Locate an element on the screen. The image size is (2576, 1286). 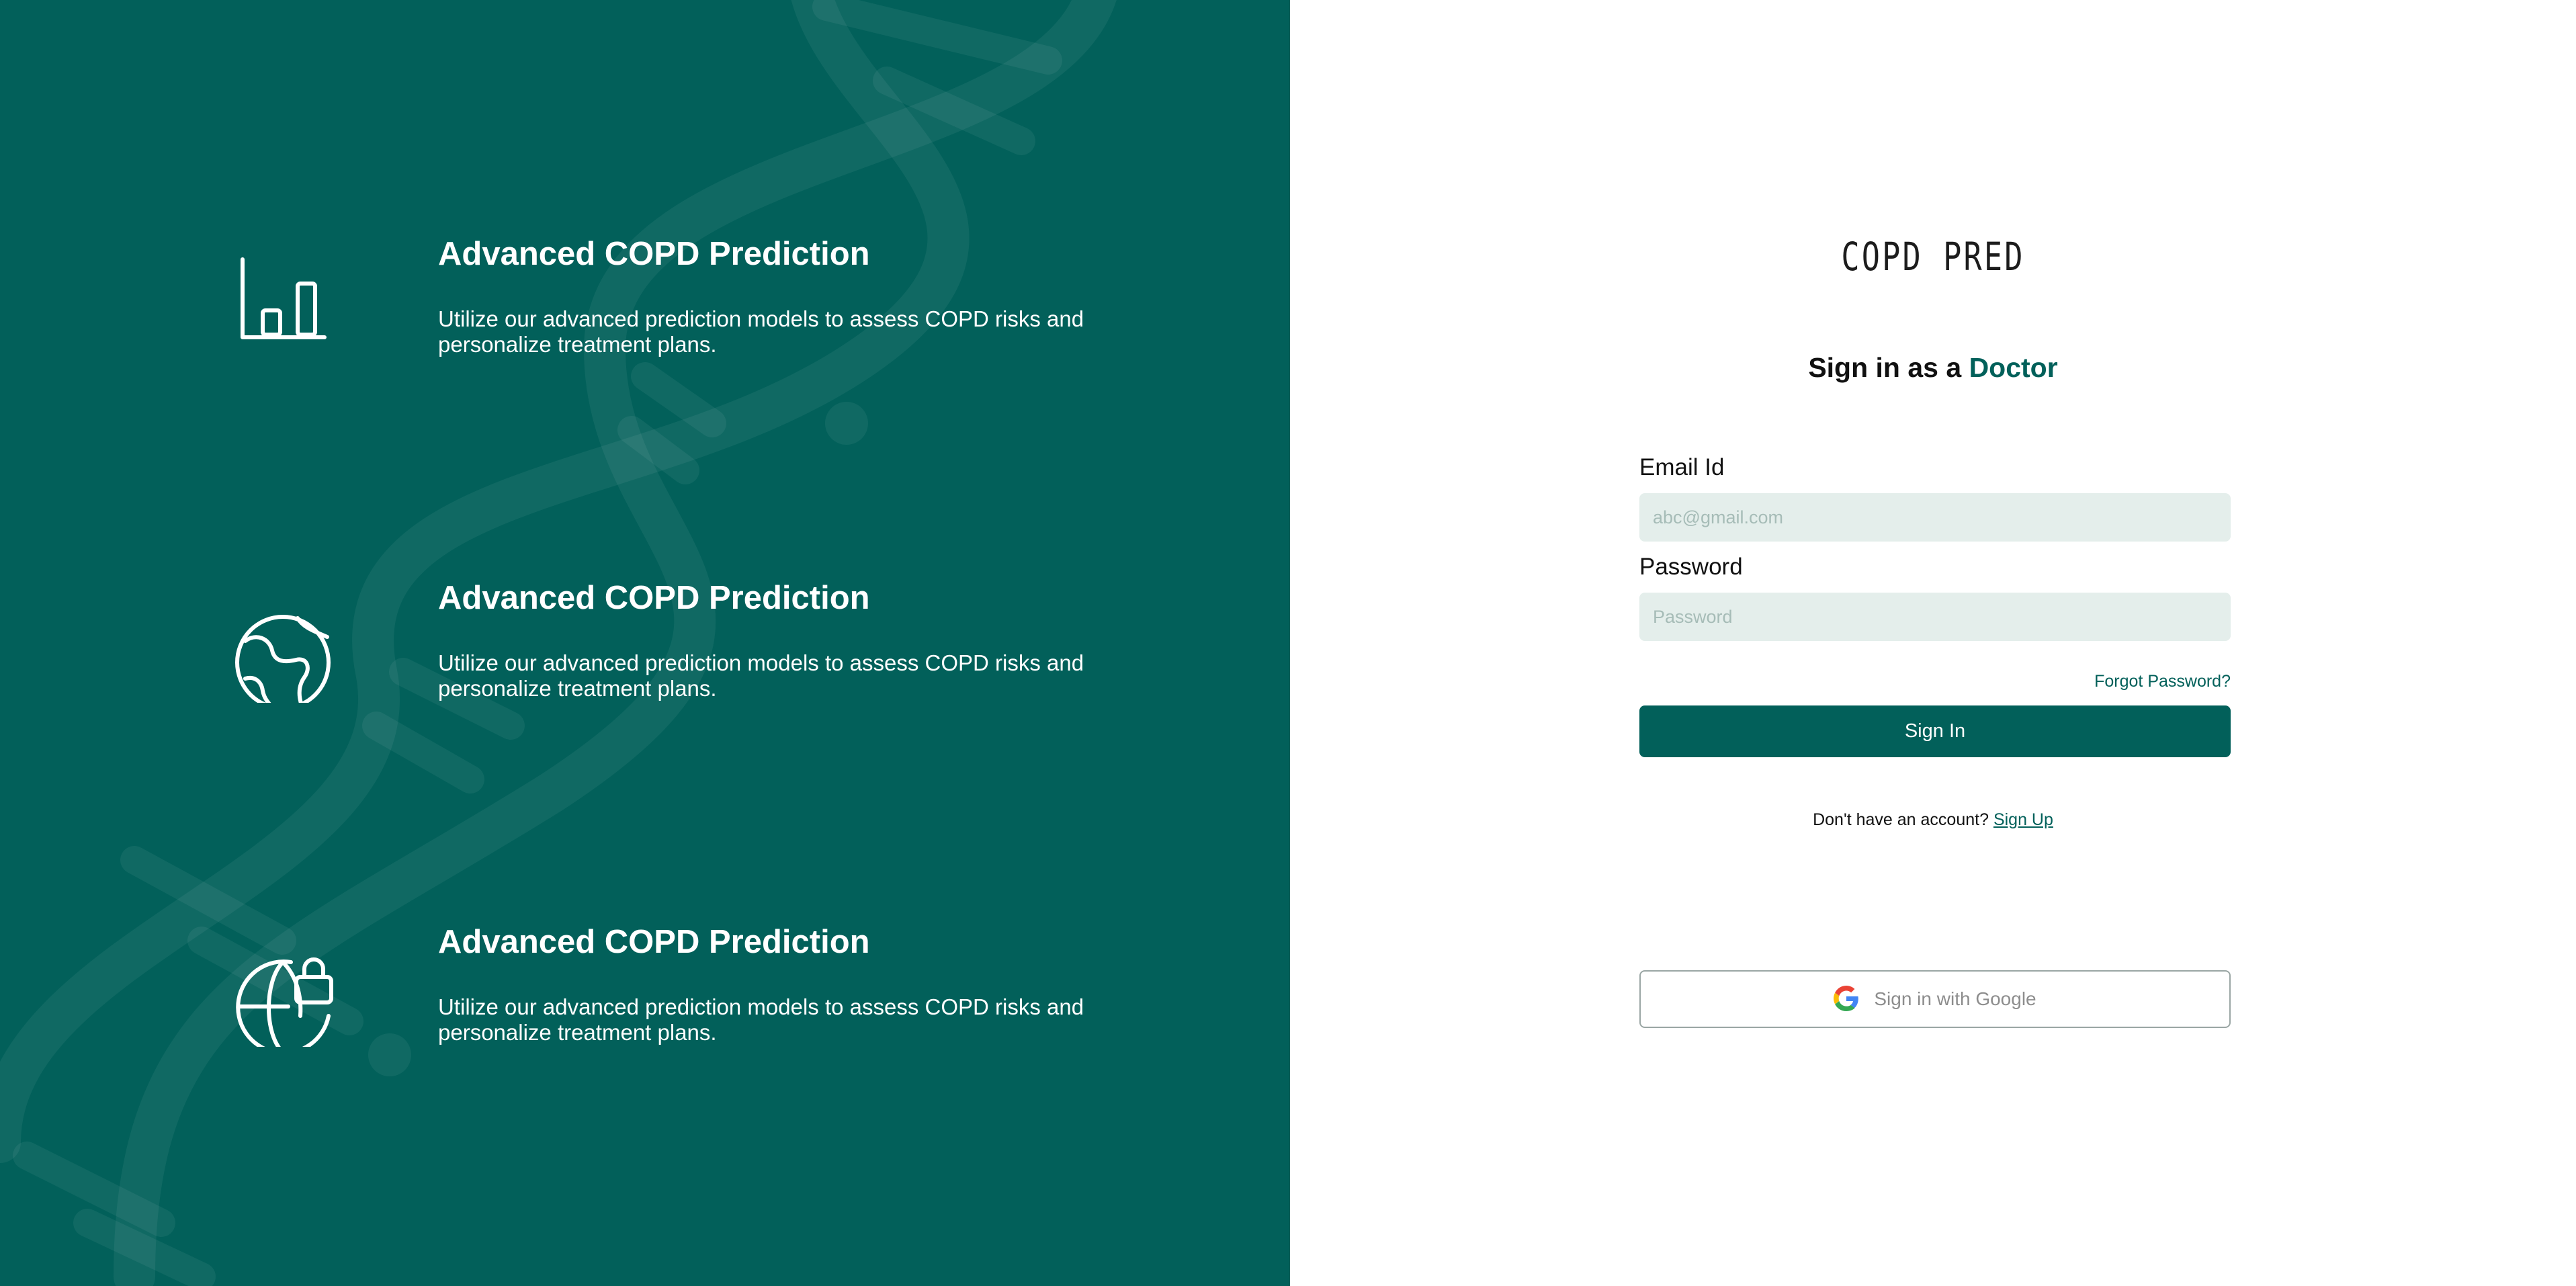
globe-lock-icon is located at coordinates (284, 999).